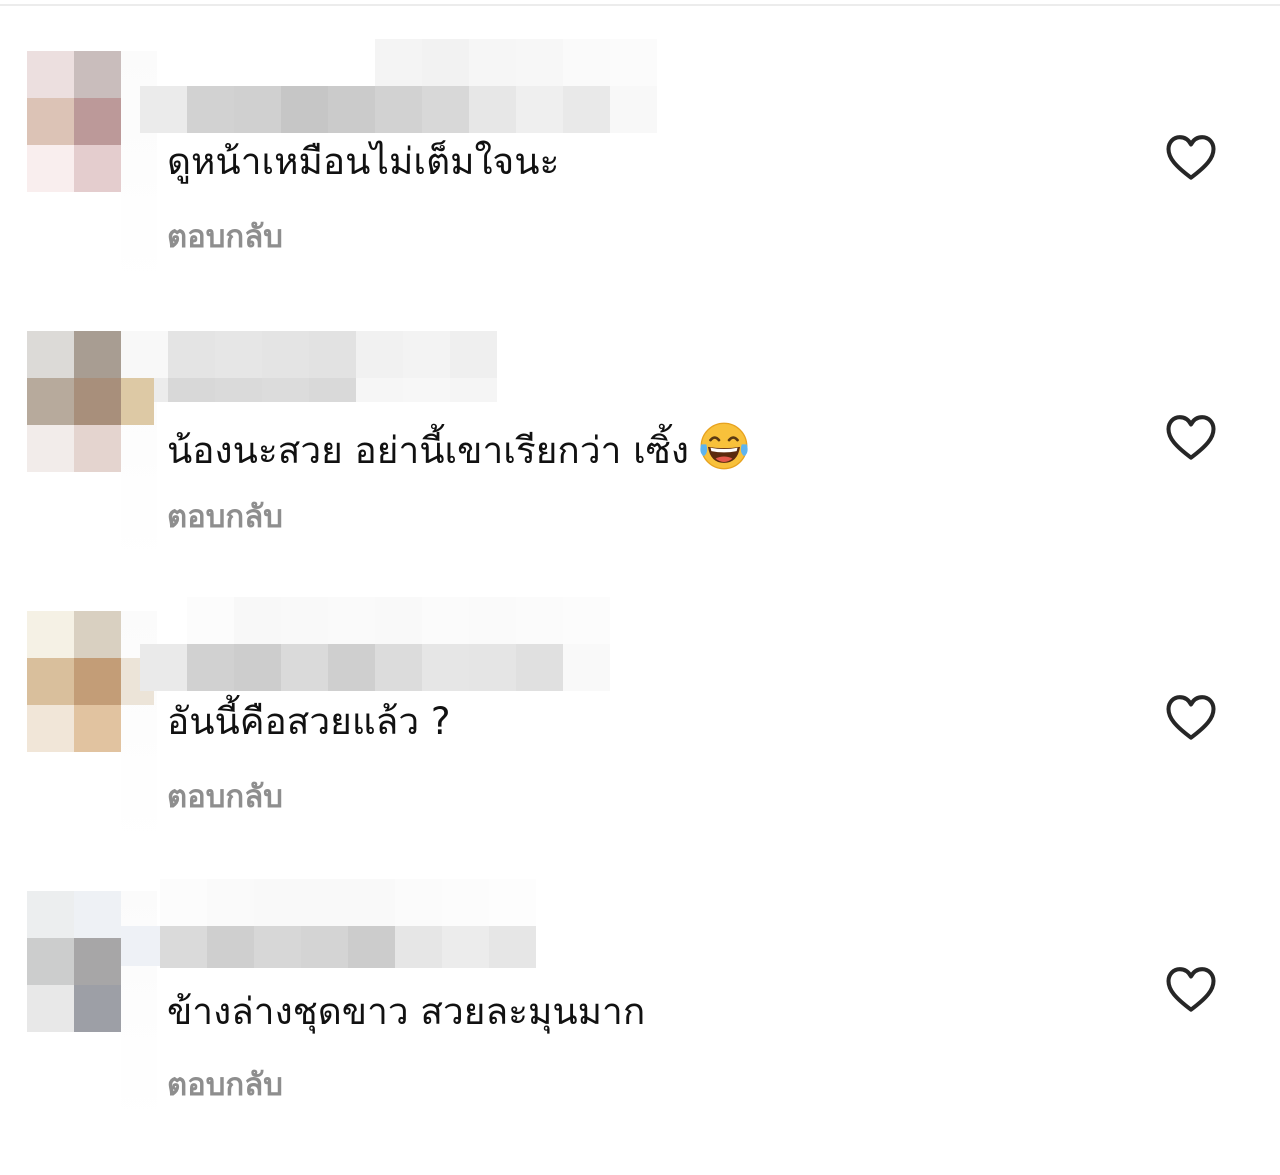  What do you see at coordinates (428, 450) in the screenshot?
I see `comment-text-content: น้องนะสวย อย่านี้เขาเรียกว่า เซิ้ง` at bounding box center [428, 450].